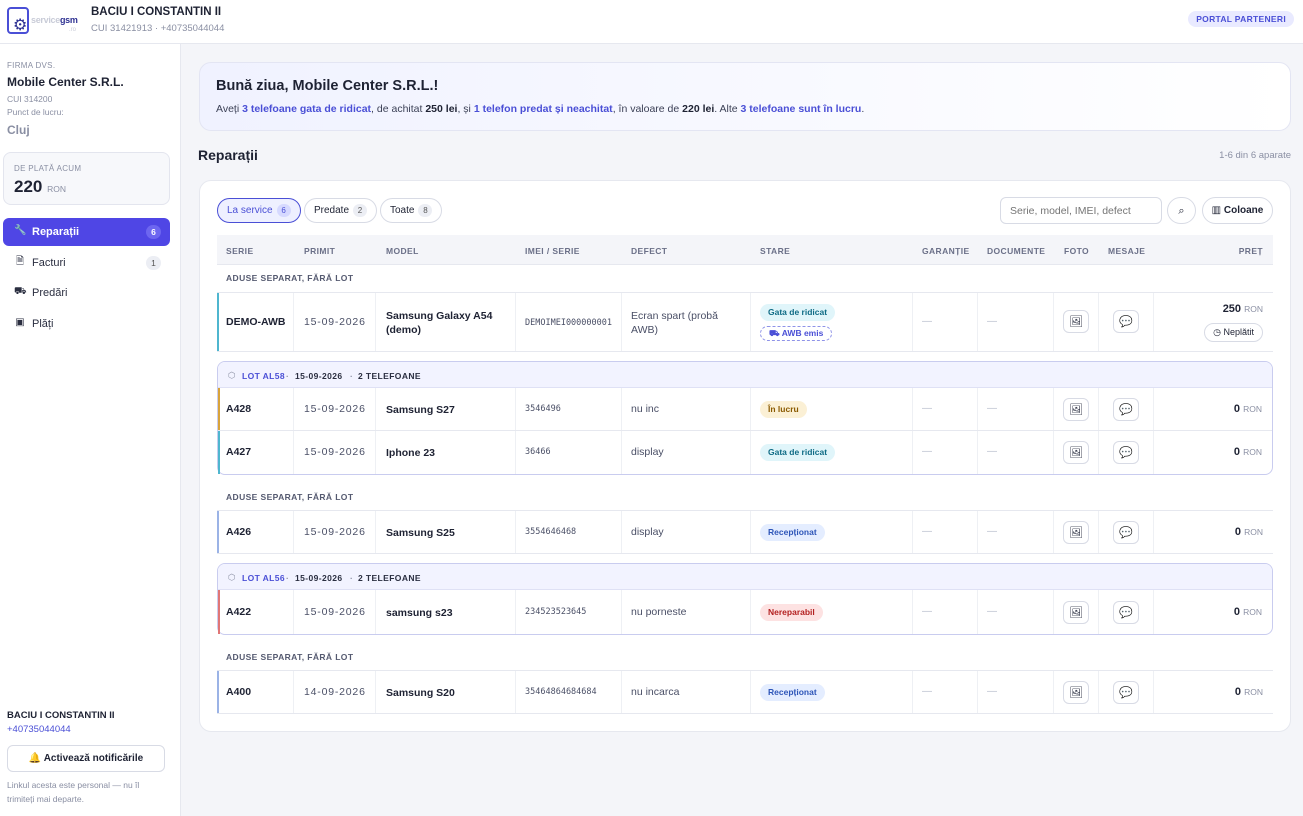 The image size is (1303, 816). I want to click on defect: nu inc, so click(645, 409).